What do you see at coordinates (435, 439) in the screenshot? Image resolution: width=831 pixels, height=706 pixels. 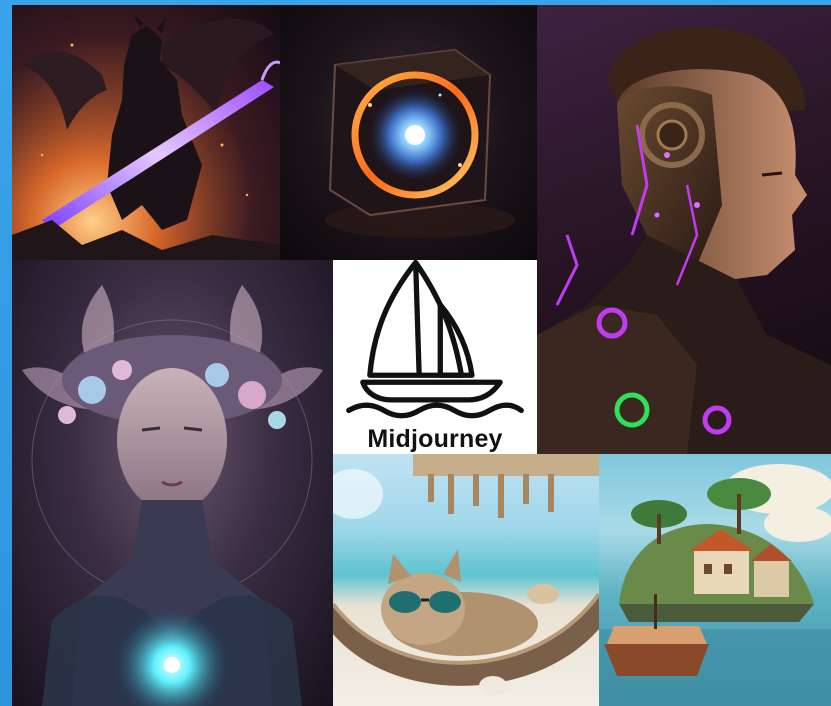 I see `brand-name: Midjourney` at bounding box center [435, 439].